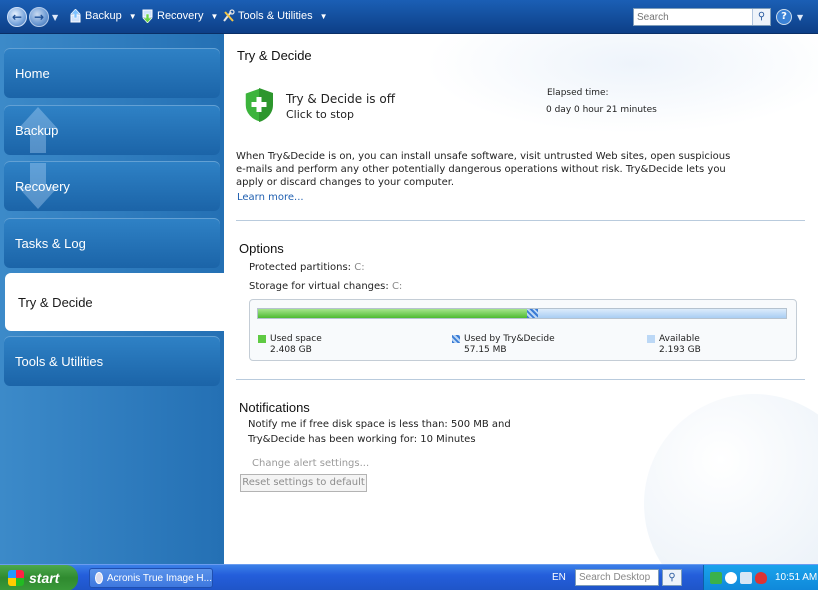 The width and height of the screenshot is (818, 590). What do you see at coordinates (680, 350) in the screenshot?
I see `legend-value: 2.193 GB` at bounding box center [680, 350].